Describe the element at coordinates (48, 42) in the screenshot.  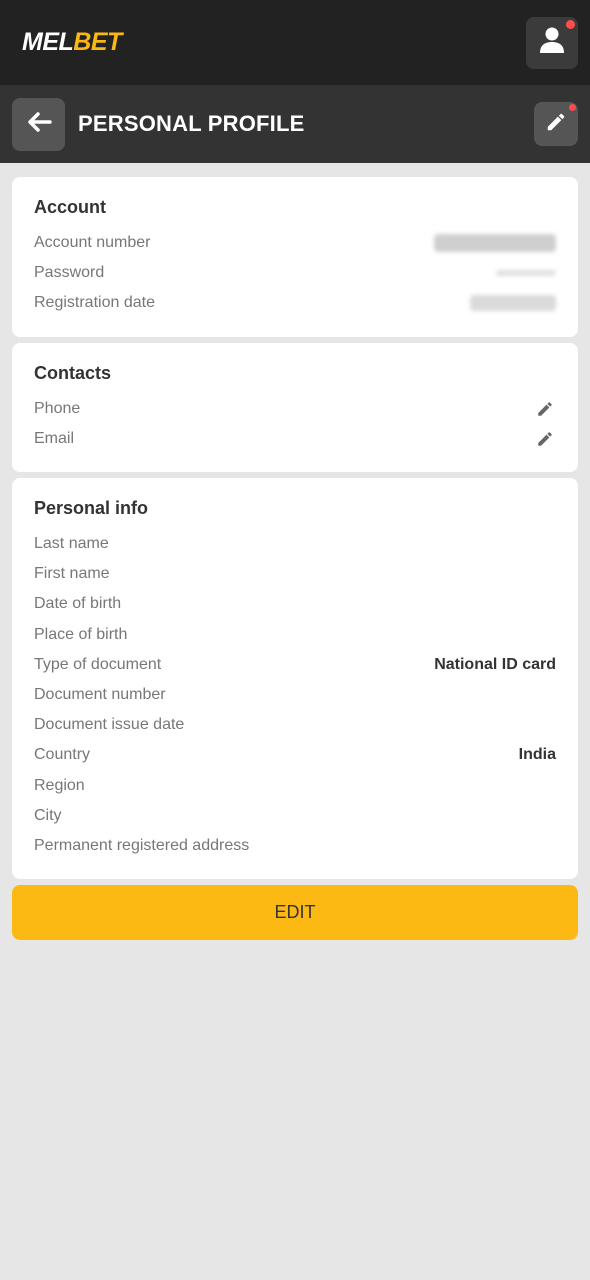
I see `logo-mel: MEL` at that location.